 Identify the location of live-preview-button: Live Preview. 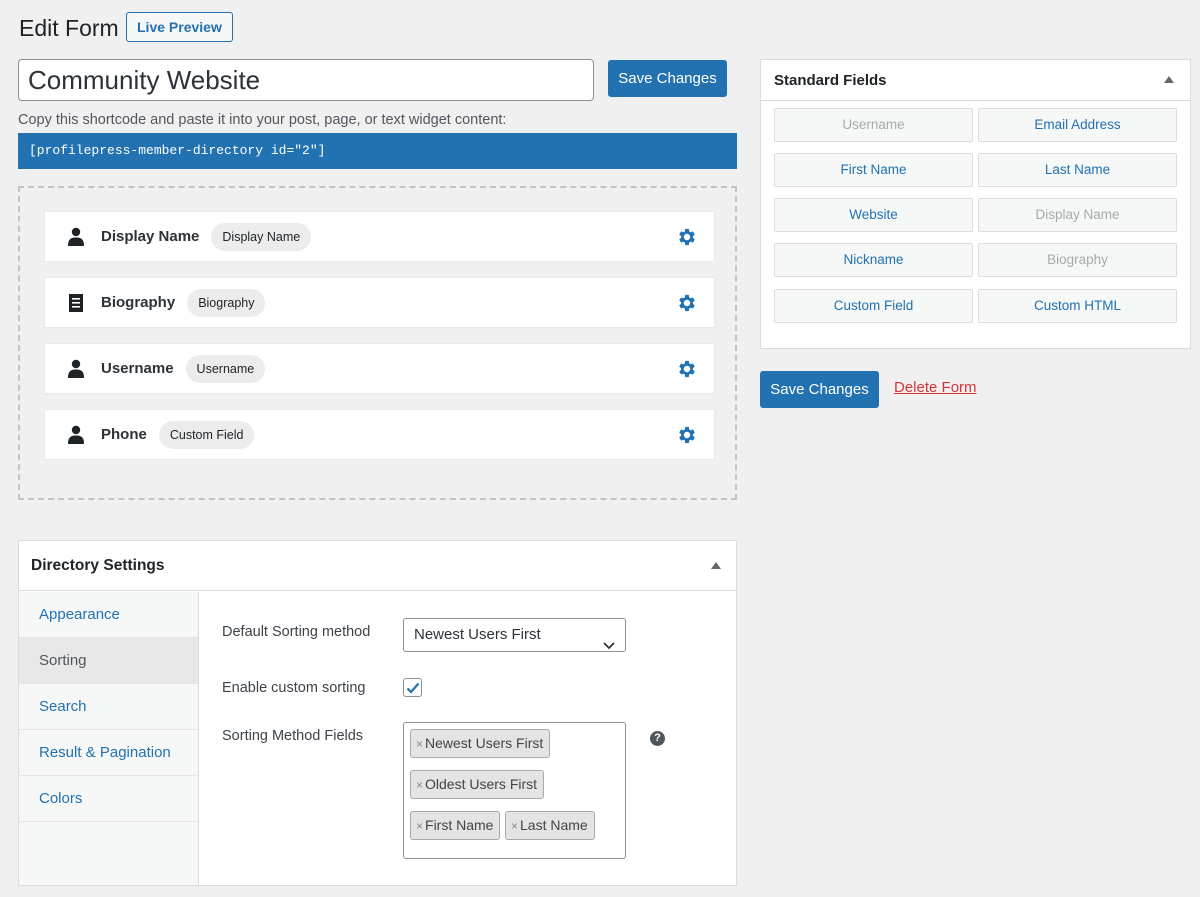
(179, 27).